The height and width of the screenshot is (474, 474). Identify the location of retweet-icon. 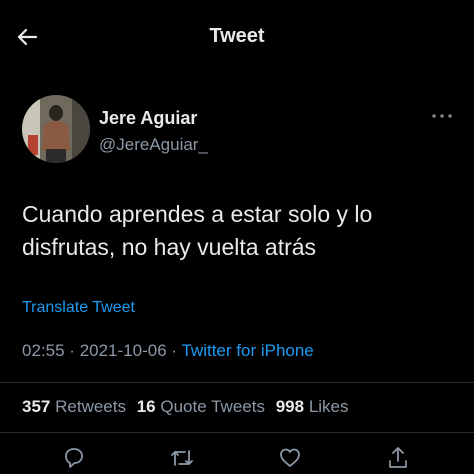
(182, 458).